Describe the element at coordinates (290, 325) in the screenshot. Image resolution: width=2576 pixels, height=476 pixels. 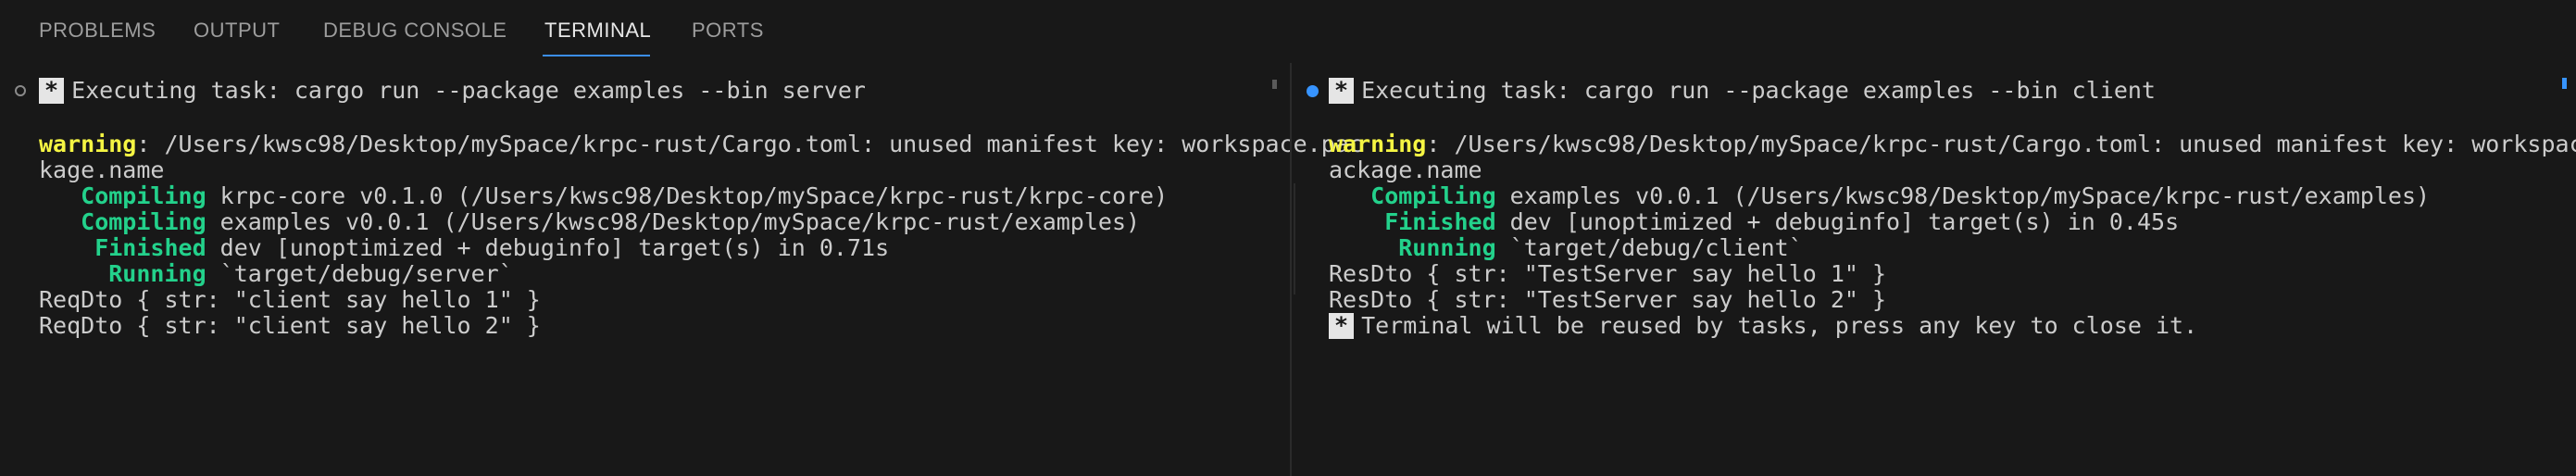
I see `program-output-line: ReqDto { str: "client say hello 2" }` at that location.